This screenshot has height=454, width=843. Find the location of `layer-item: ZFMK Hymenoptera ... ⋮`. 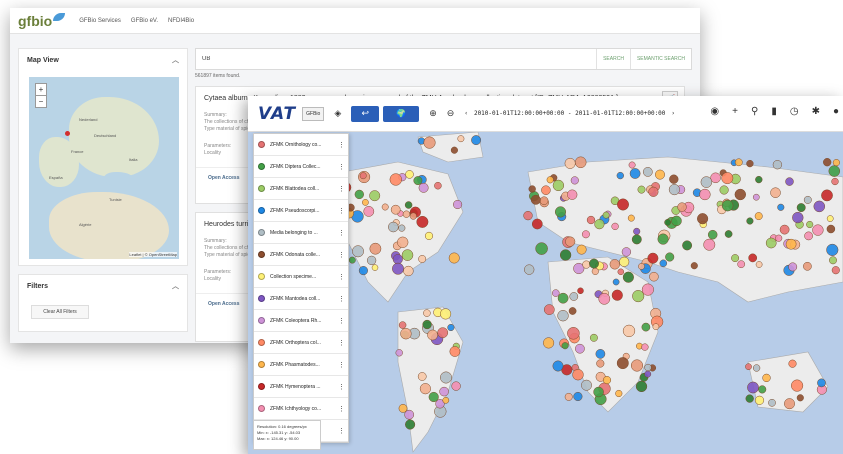

layer-item: ZFMK Hymenoptera ... ⋮ is located at coordinates (301, 387).